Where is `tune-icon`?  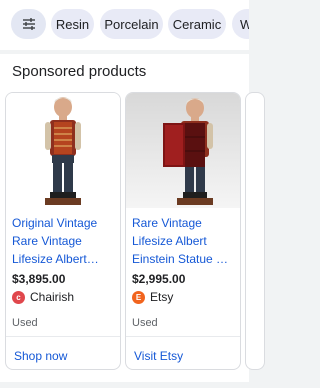 tune-icon is located at coordinates (28, 24).